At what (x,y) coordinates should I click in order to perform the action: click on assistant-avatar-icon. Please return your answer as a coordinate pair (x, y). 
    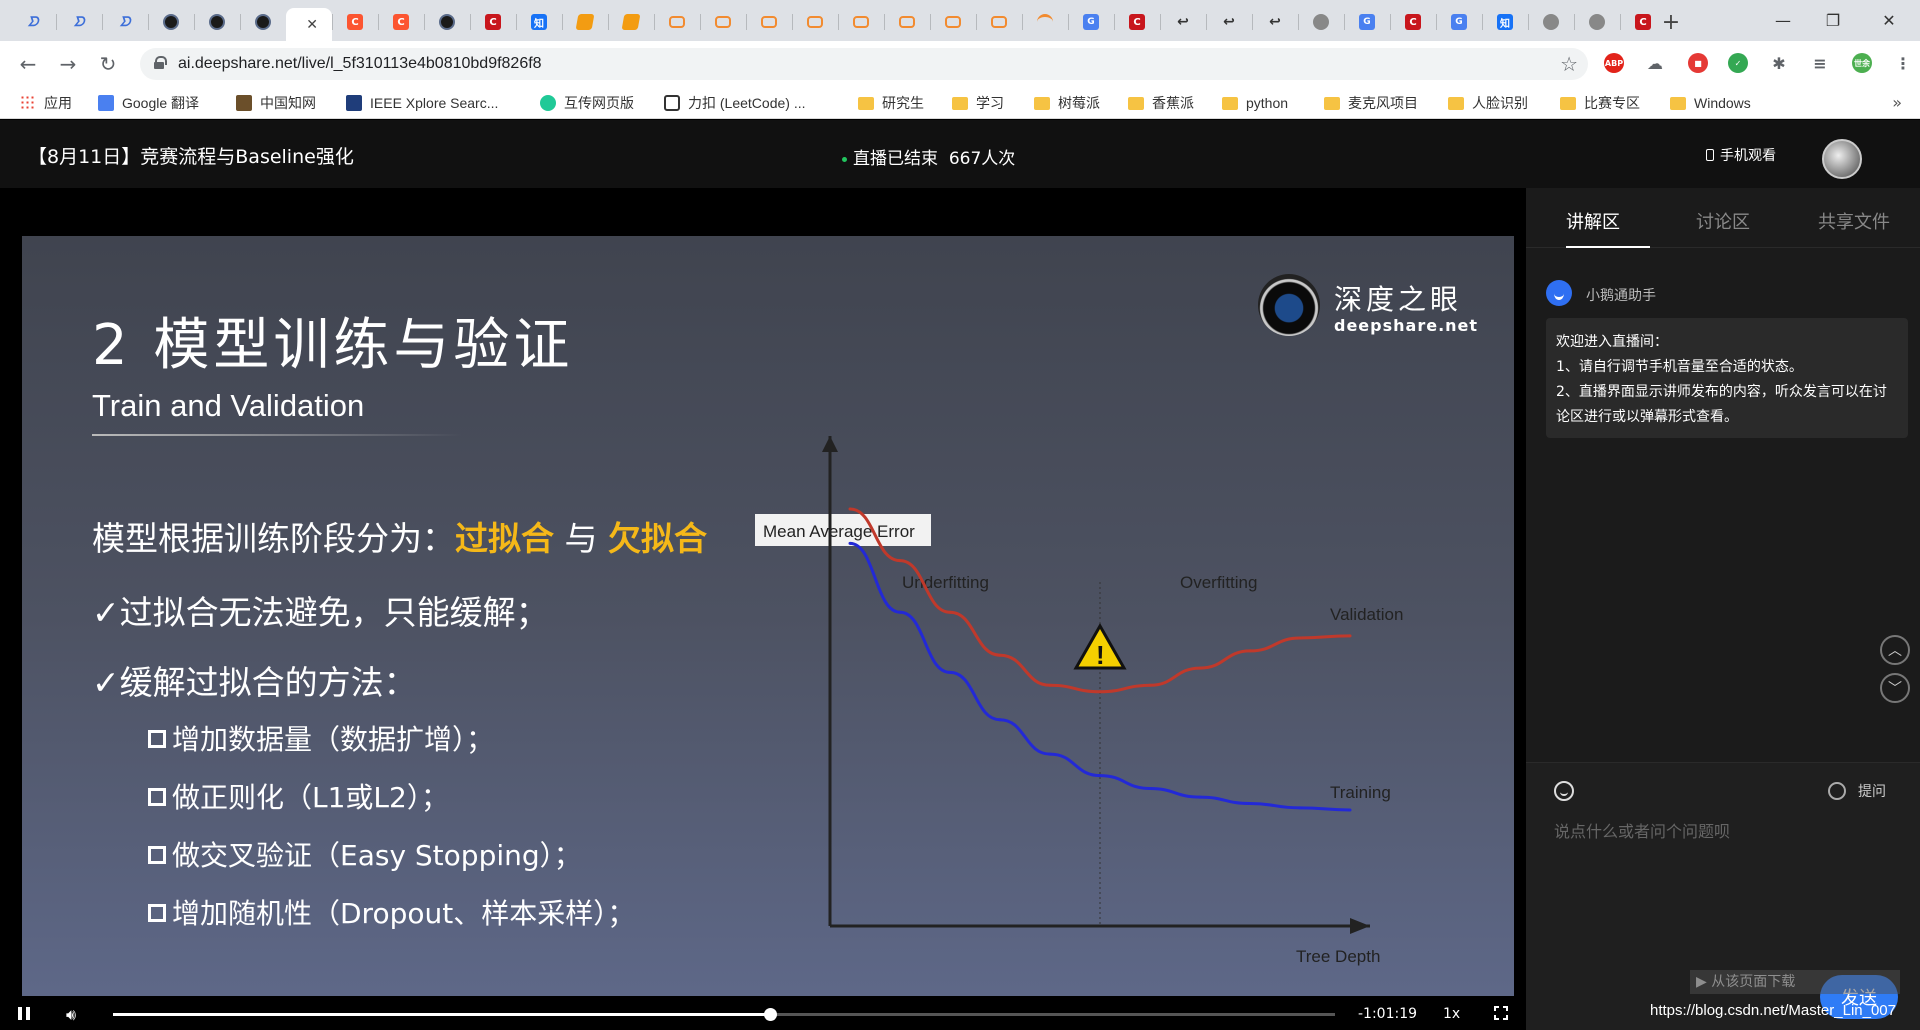
    Looking at the image, I should click on (1559, 293).